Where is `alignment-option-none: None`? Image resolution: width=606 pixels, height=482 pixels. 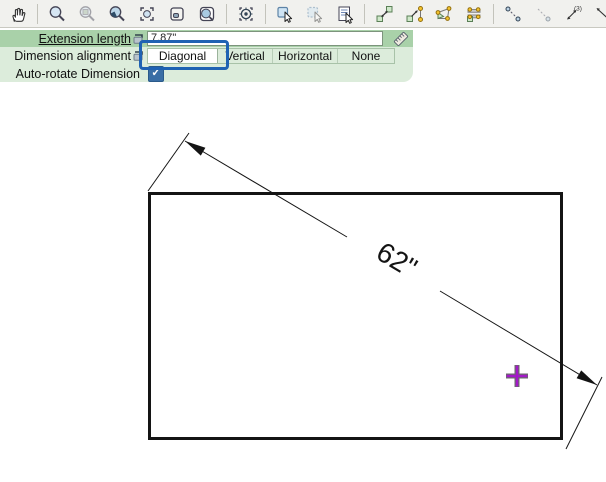
alignment-option-none: None is located at coordinates (366, 56).